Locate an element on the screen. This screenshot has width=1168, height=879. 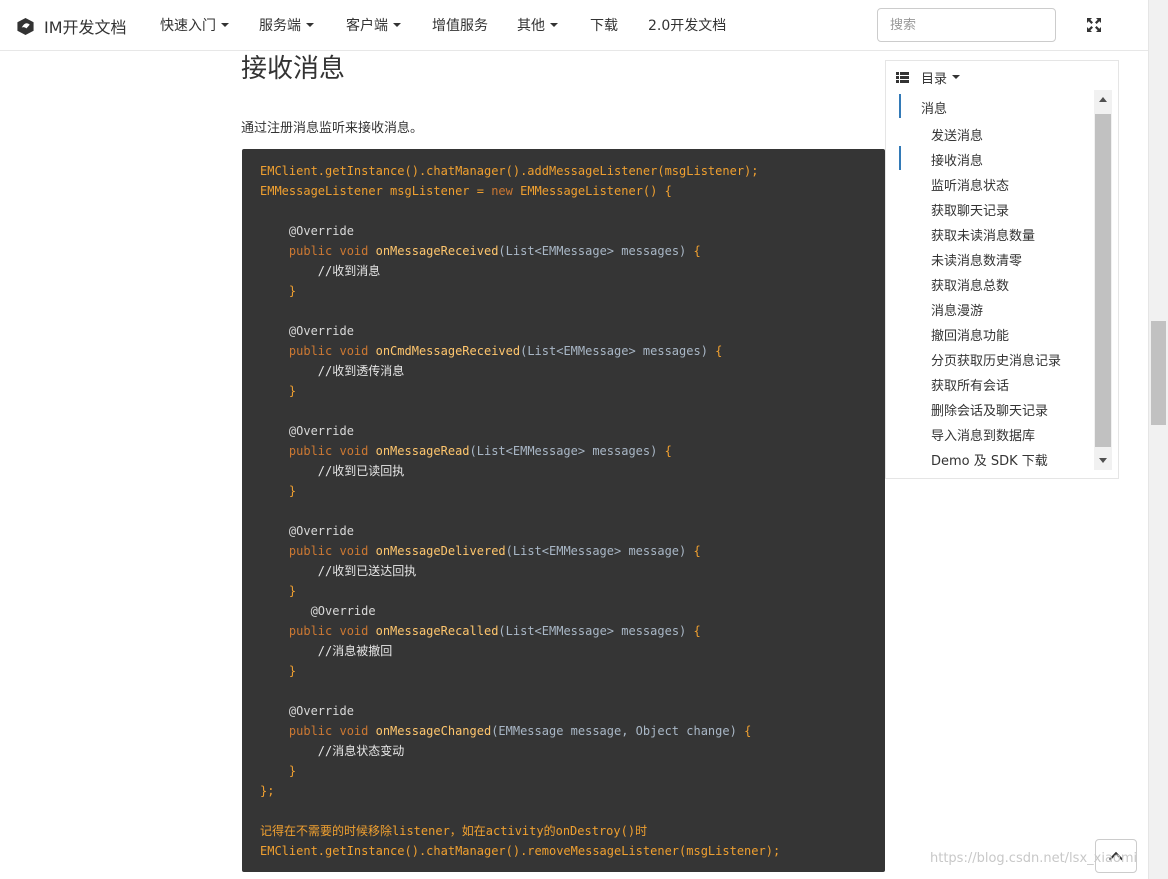
nav-item-1: 服务端 is located at coordinates (286, 25).